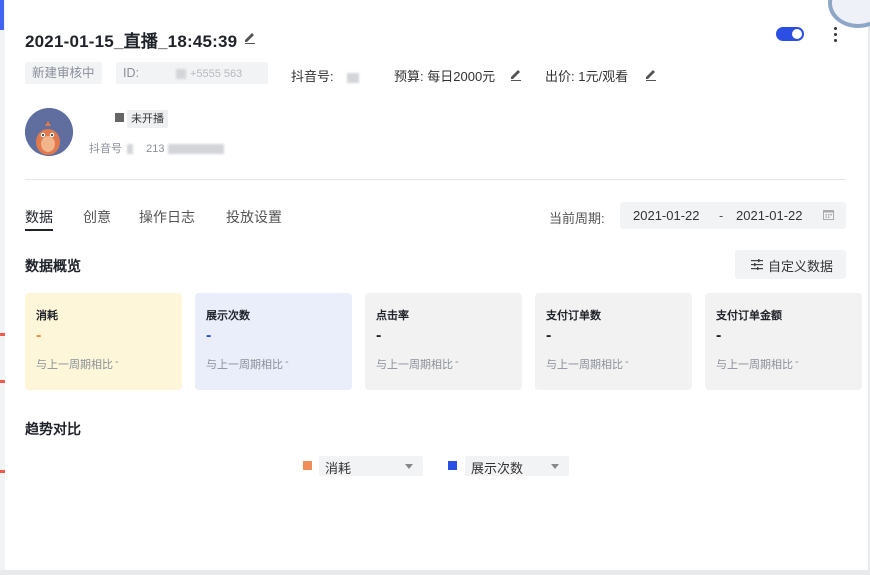 This screenshot has width=870, height=575. Describe the element at coordinates (392, 316) in the screenshot. I see `metric-name: 点击率` at that location.